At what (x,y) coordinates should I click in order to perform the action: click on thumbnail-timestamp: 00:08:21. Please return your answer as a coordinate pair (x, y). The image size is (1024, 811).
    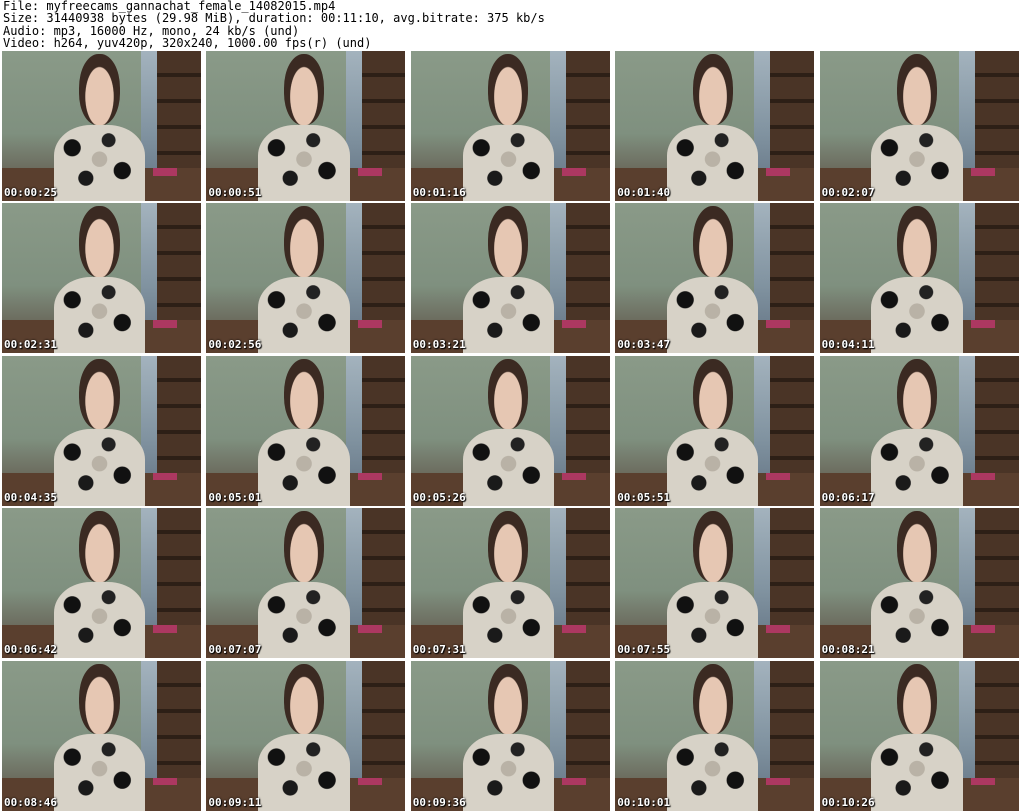
    Looking at the image, I should click on (848, 650).